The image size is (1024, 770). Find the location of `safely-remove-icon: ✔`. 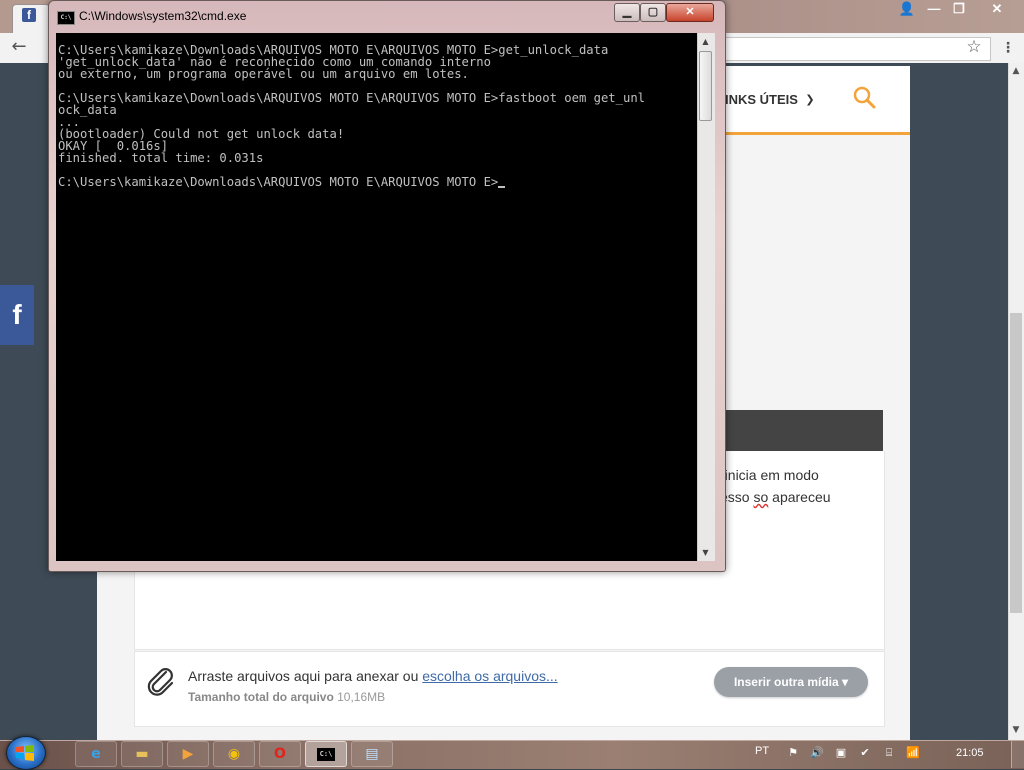

safely-remove-icon: ✔ is located at coordinates (865, 753).